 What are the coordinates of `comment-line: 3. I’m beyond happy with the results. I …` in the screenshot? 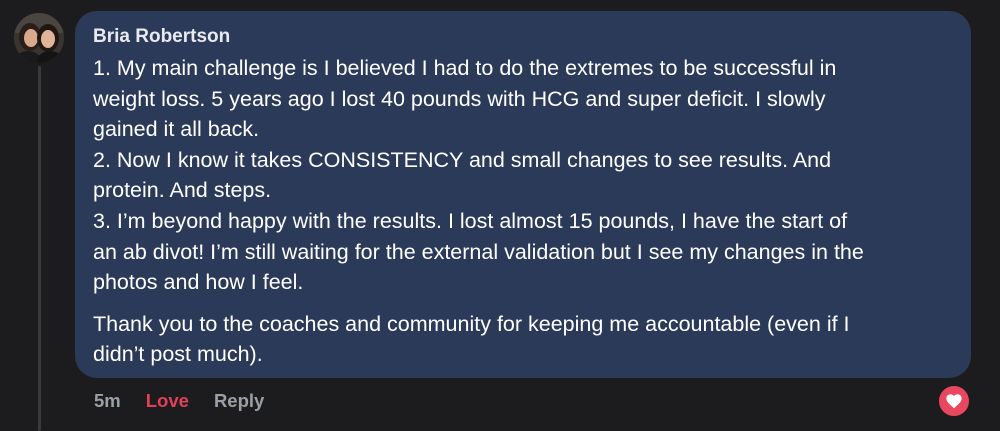 It's located at (470, 220).